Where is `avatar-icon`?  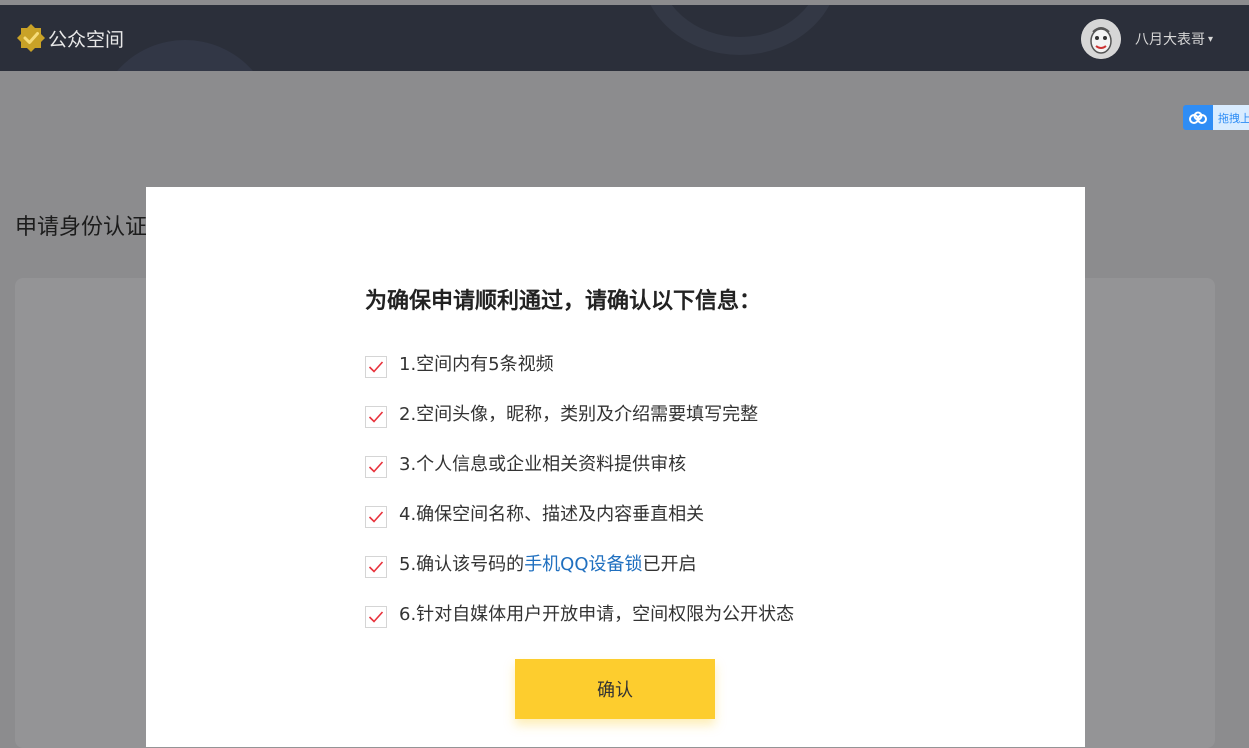
avatar-icon is located at coordinates (1100, 39).